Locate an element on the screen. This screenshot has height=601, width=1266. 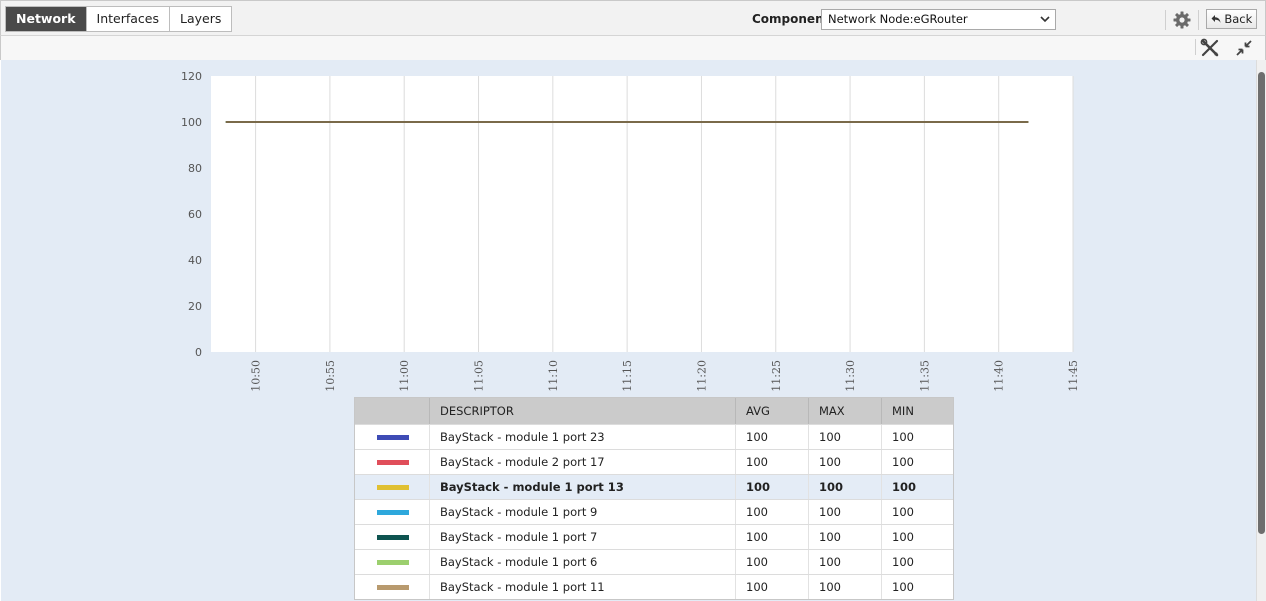
gear-icon is located at coordinates (1182, 20).